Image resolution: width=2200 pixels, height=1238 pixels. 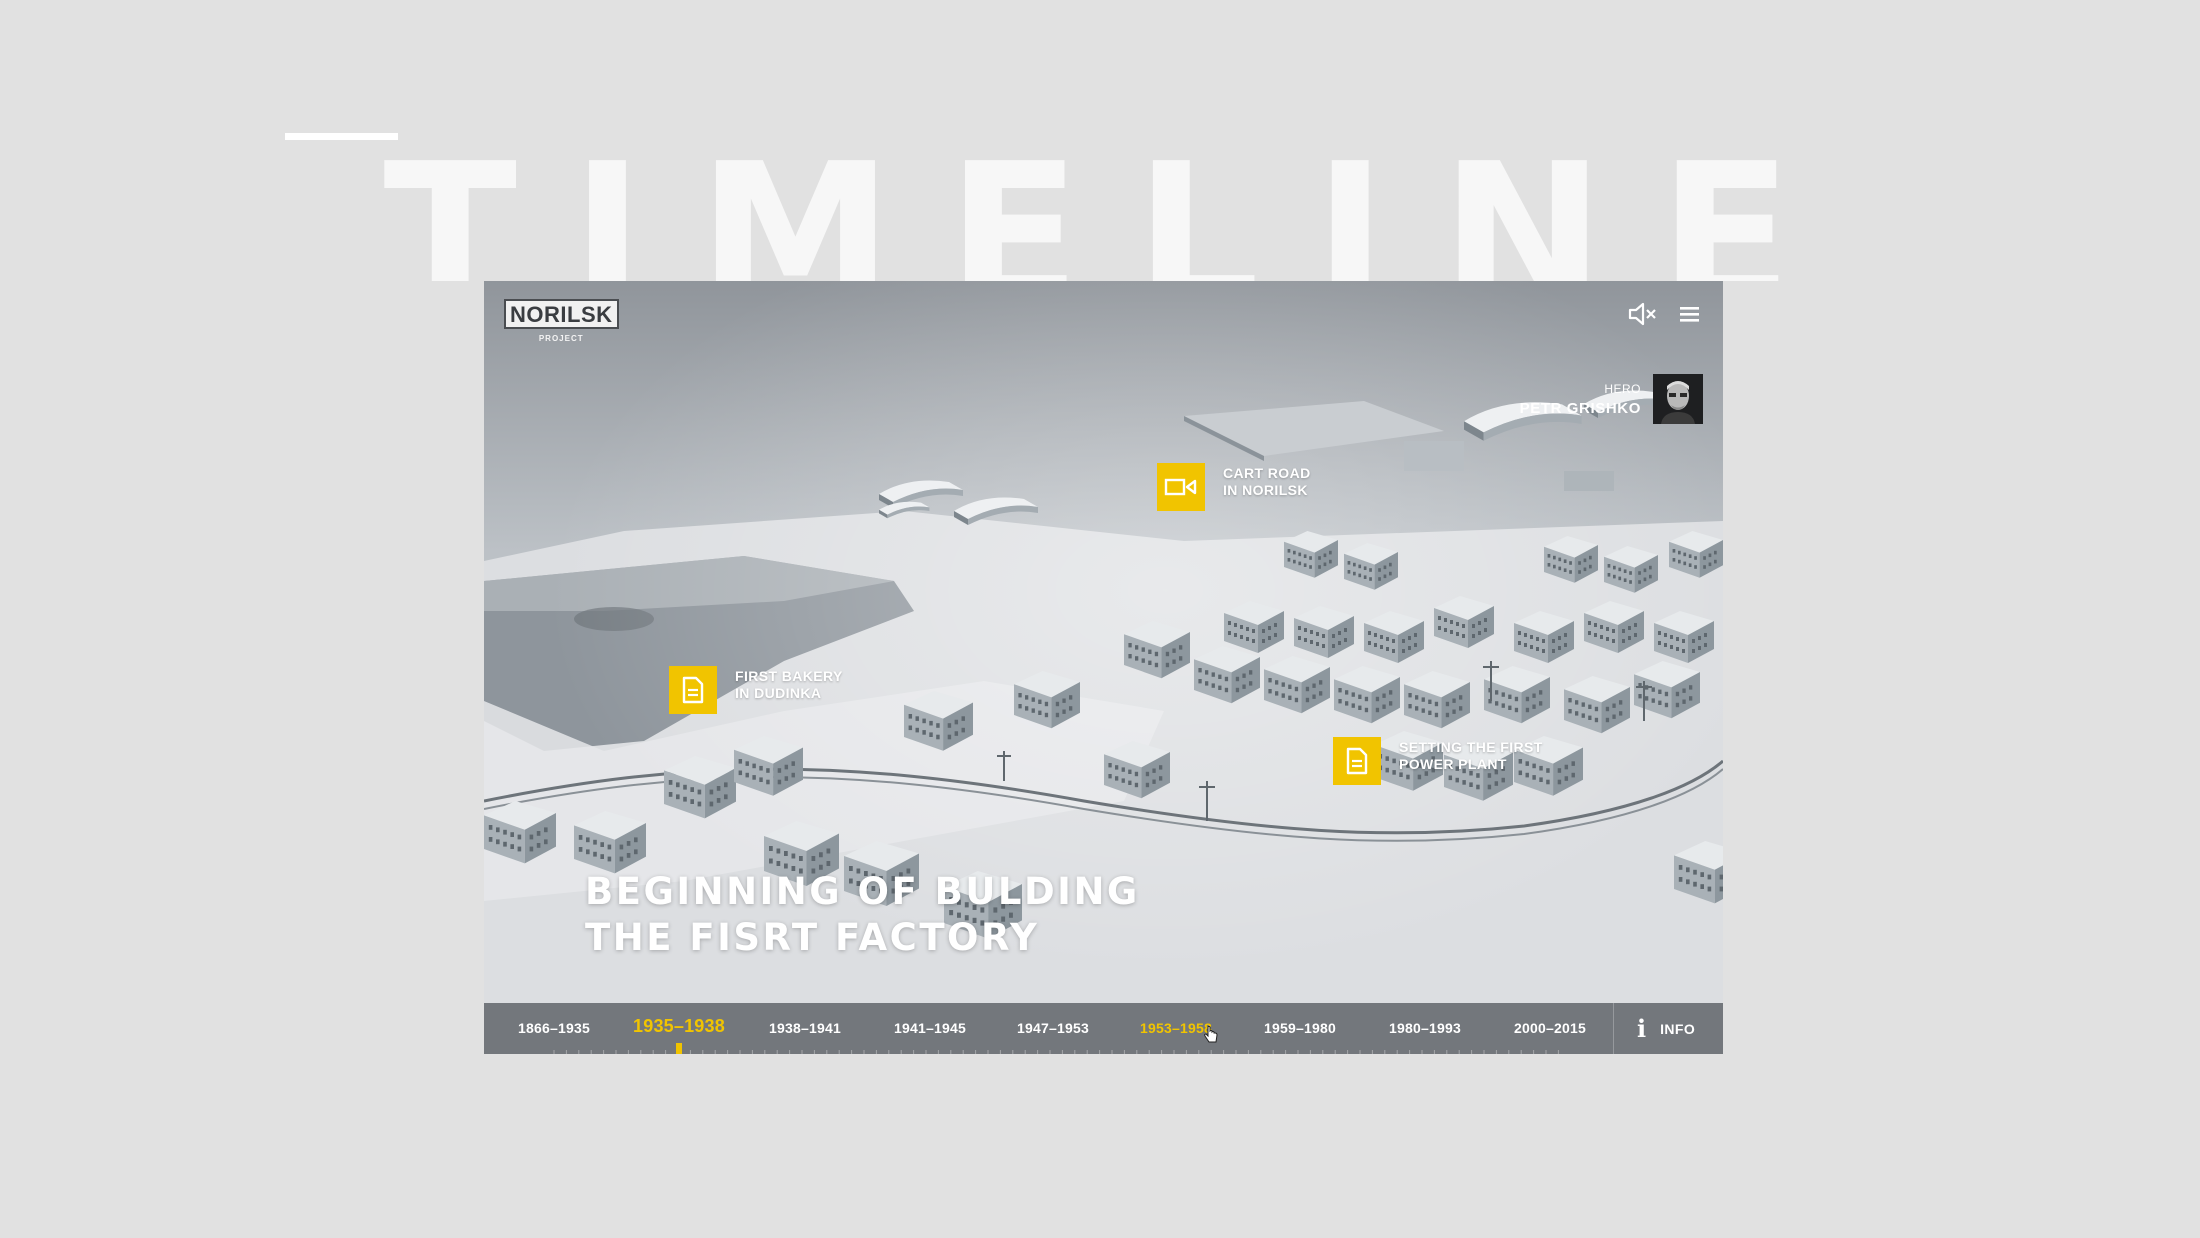 I want to click on timeline-period: 2000–2015, so click(x=1550, y=1028).